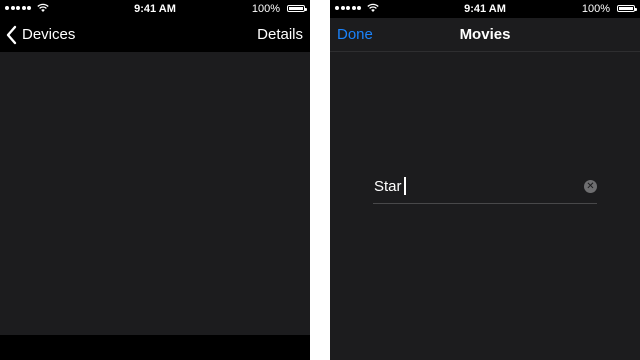 The height and width of the screenshot is (360, 640). I want to click on bottom-bar, so click(155, 347).